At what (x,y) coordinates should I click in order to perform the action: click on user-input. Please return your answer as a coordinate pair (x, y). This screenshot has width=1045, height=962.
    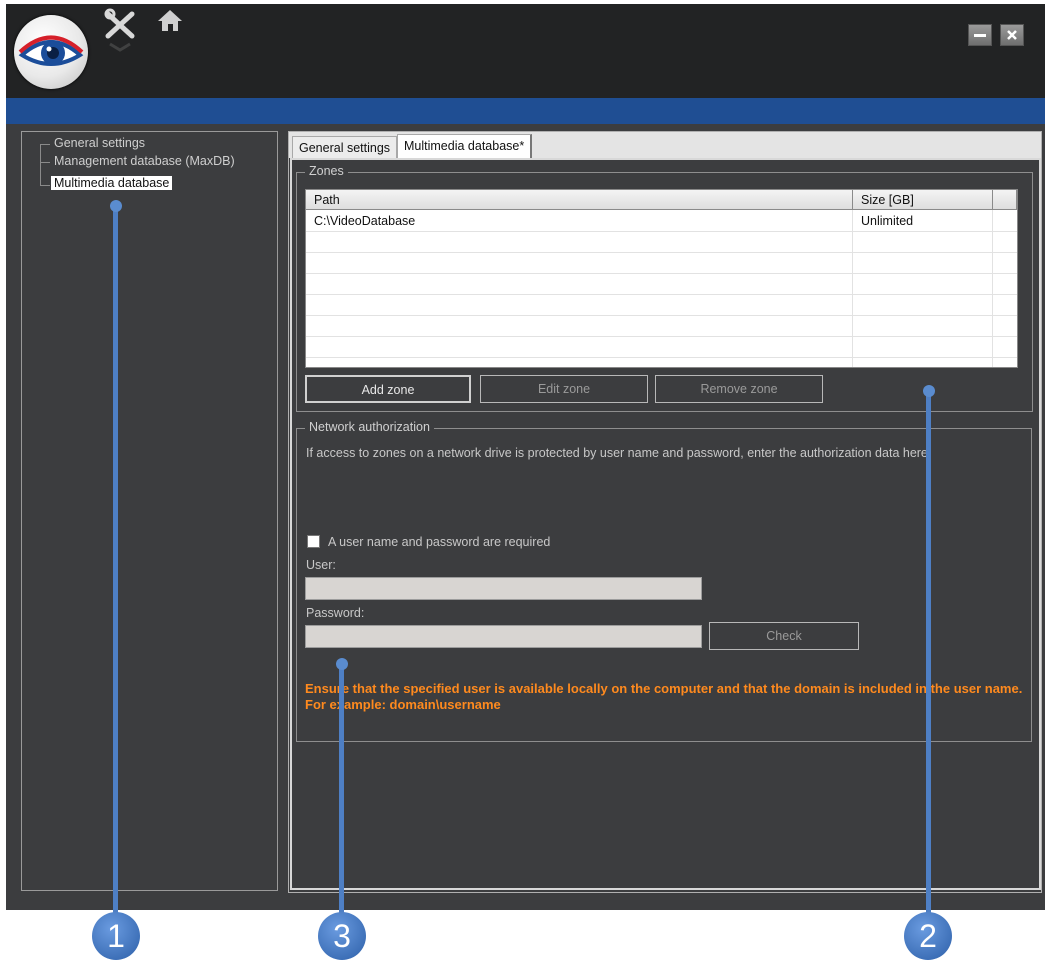
    Looking at the image, I should click on (503, 588).